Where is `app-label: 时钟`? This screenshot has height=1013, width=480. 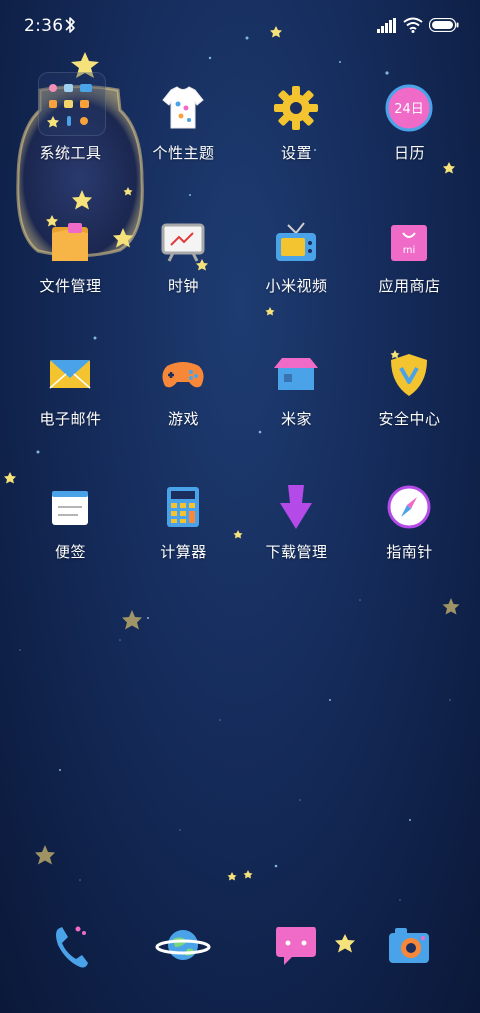
app-label: 时钟 is located at coordinates (183, 286).